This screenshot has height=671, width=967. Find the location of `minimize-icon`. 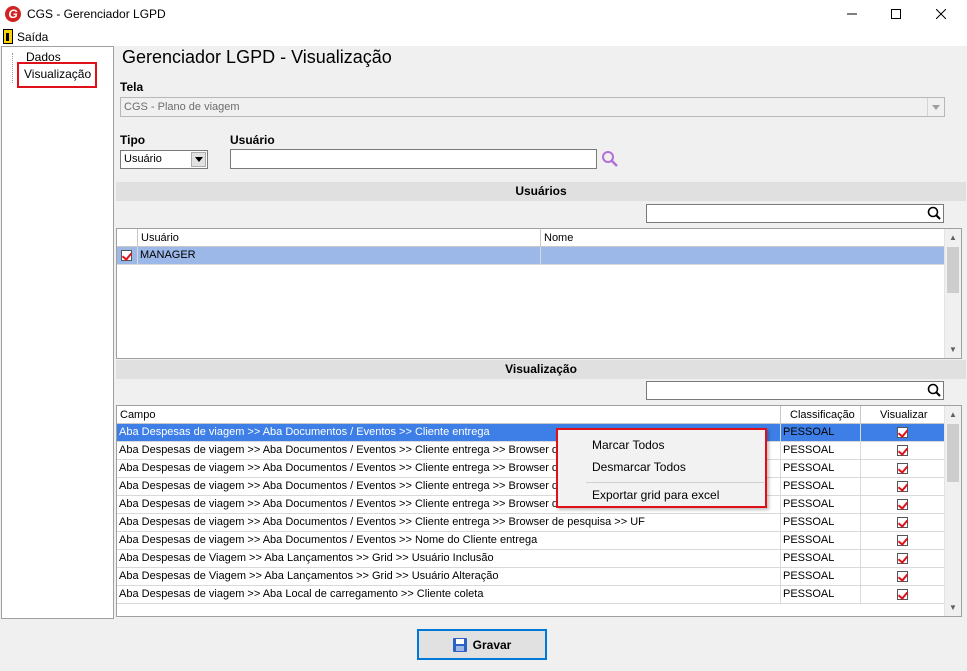

minimize-icon is located at coordinates (852, 14).